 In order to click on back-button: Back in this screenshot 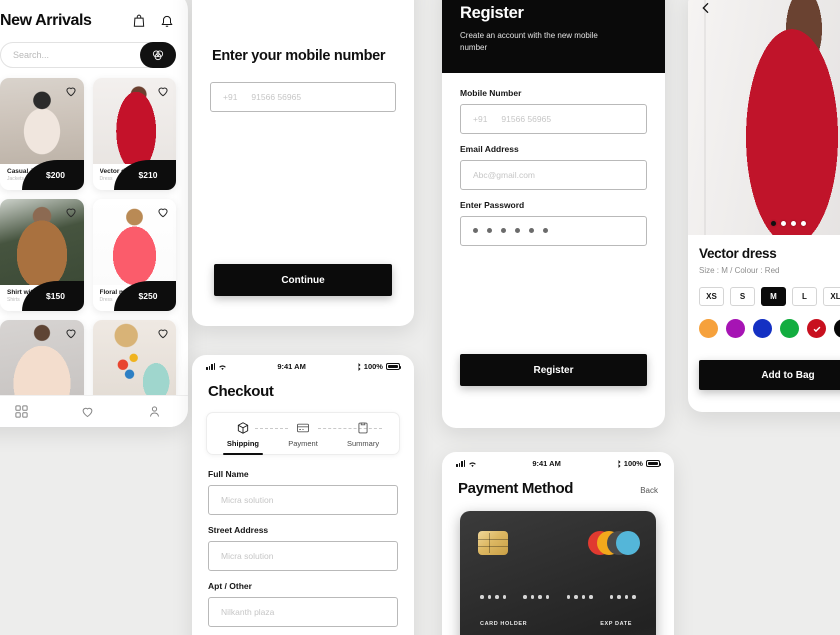, I will do `click(649, 490)`.